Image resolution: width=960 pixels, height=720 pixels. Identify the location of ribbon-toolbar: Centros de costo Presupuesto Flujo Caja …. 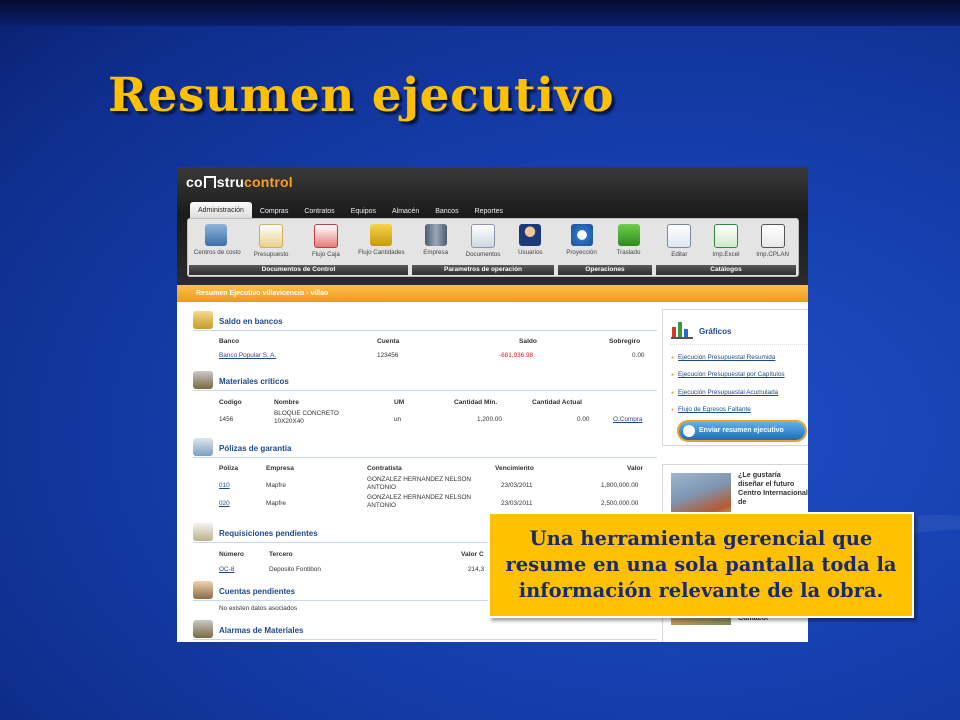
(493, 247).